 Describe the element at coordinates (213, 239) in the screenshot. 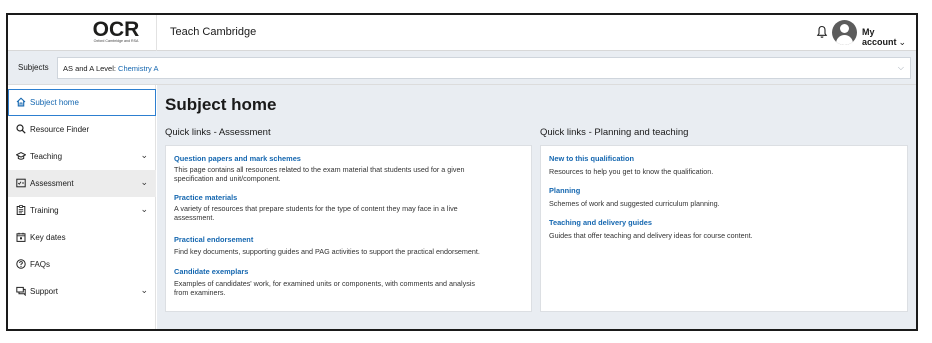

I see `link-practical-endorsement: Practical endorsement` at that location.